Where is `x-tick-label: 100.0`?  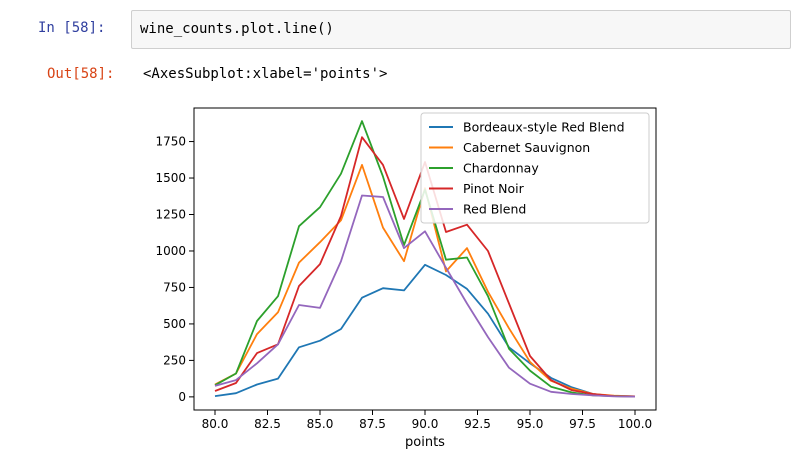
x-tick-label: 100.0 is located at coordinates (635, 424).